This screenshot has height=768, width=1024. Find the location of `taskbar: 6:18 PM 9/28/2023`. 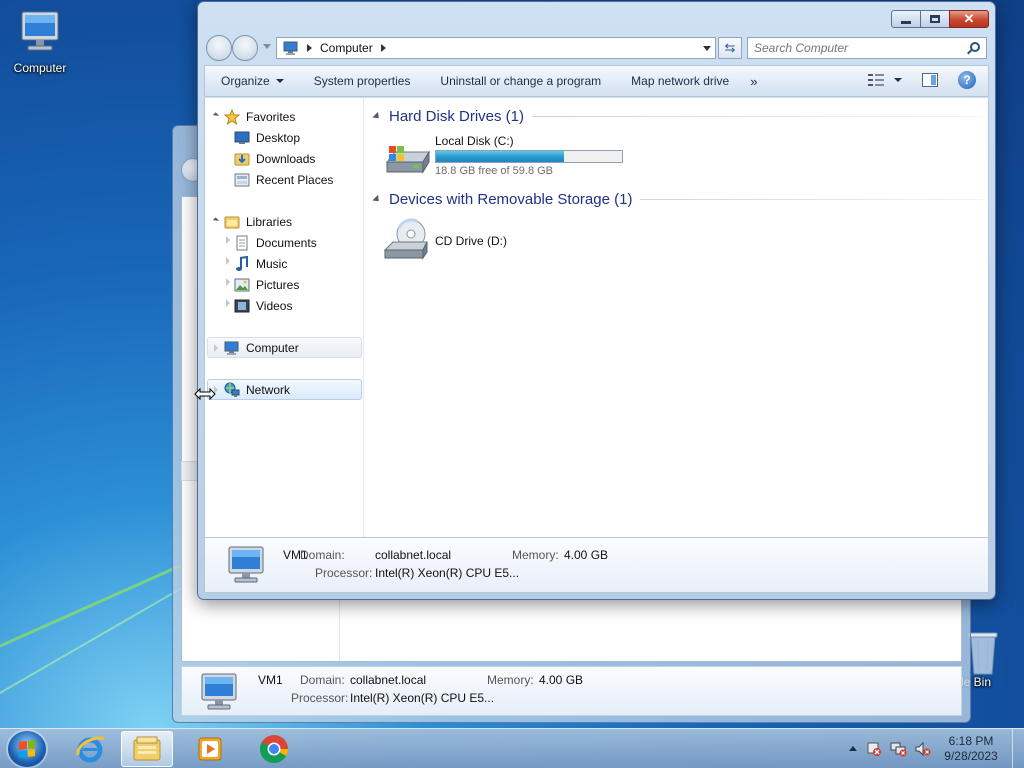

taskbar: 6:18 PM 9/28/2023 is located at coordinates (512, 748).